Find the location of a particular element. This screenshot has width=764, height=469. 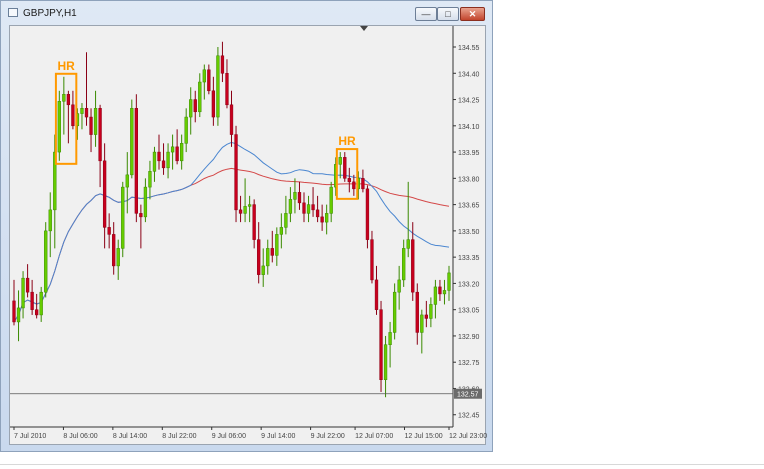

shift-marker-icon is located at coordinates (364, 28).